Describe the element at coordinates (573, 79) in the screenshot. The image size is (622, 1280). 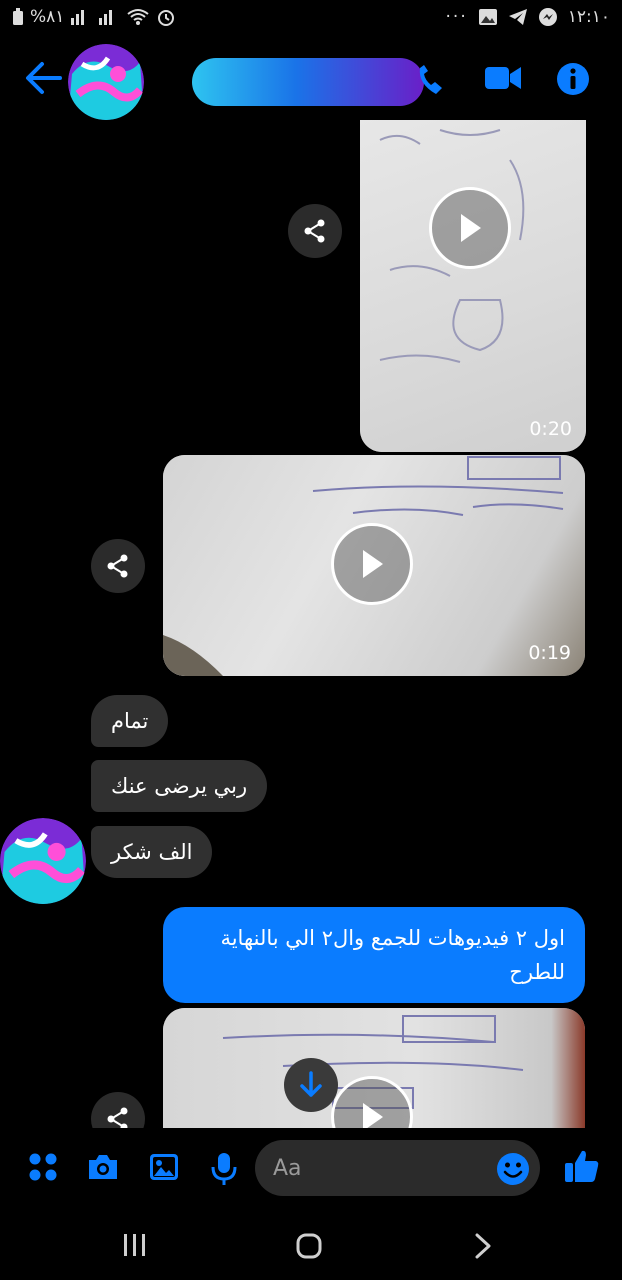
I see `info-icon` at that location.